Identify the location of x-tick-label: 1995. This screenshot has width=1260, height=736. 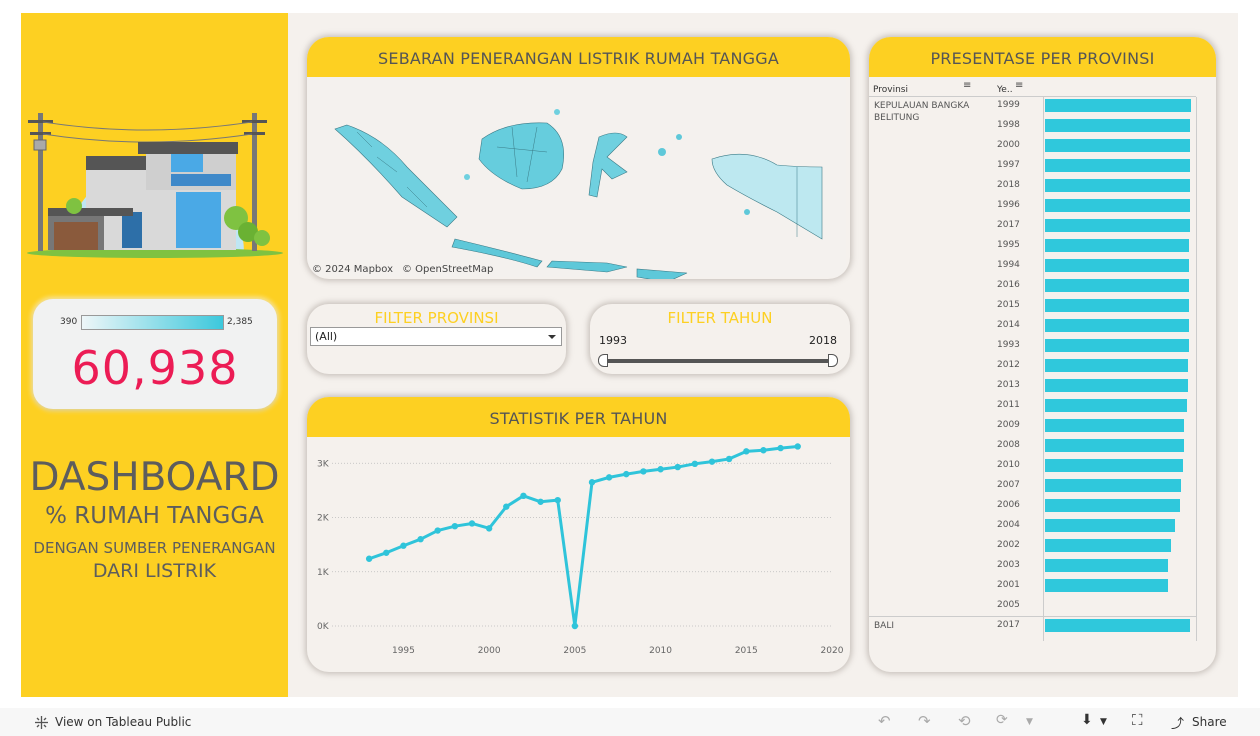
(403, 651).